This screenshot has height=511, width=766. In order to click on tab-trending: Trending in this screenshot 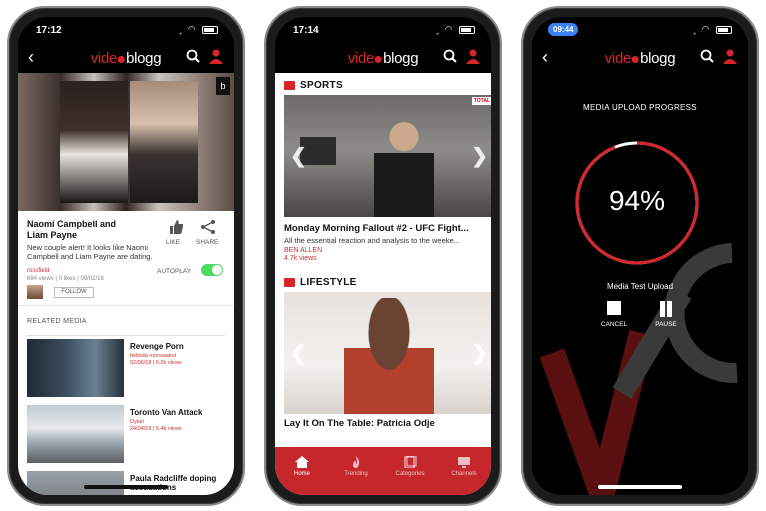, I will do `click(356, 471)`.